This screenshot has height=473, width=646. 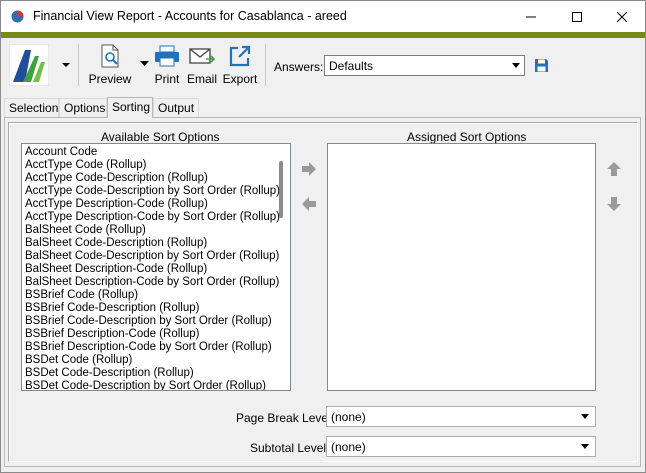 What do you see at coordinates (160, 137) in the screenshot?
I see `available-sort-options-label: Available Sort Options` at bounding box center [160, 137].